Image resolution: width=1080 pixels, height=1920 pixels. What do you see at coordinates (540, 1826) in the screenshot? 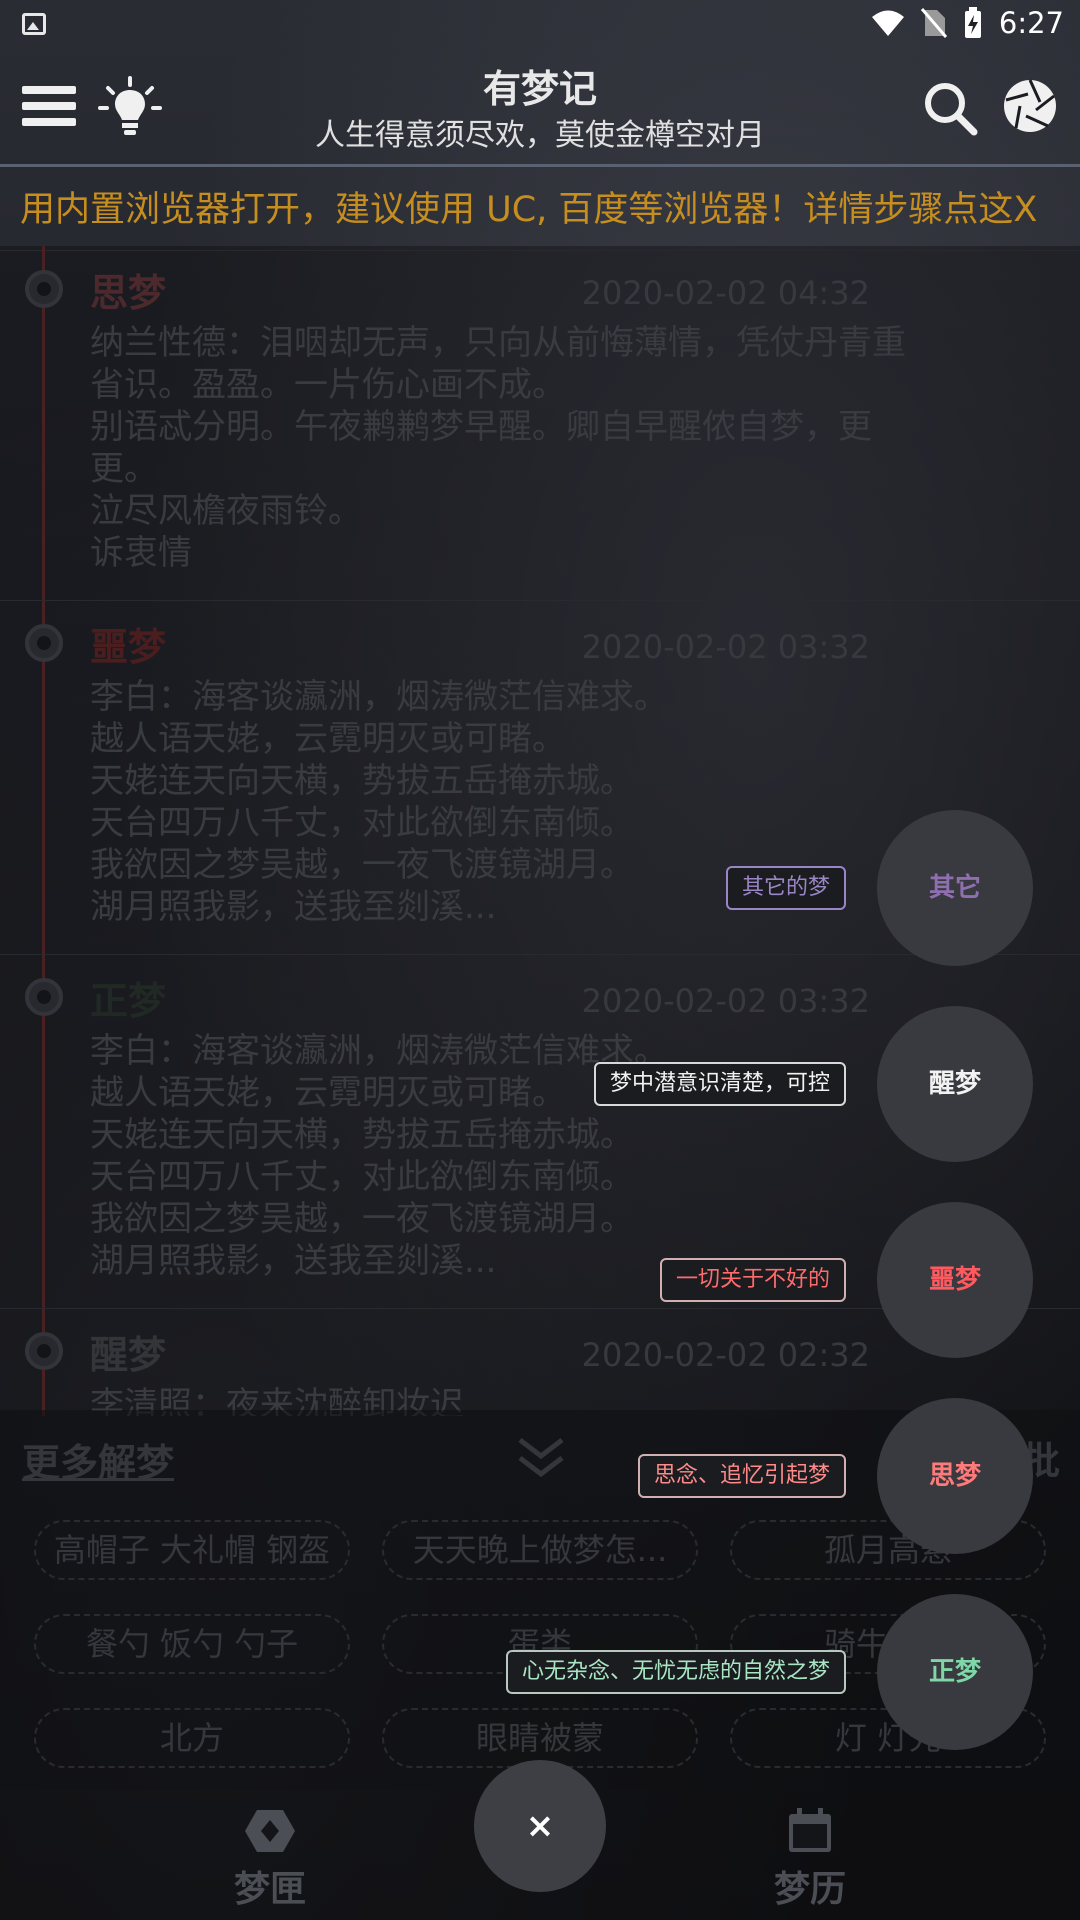
I see `close-menu-button: ×` at bounding box center [540, 1826].